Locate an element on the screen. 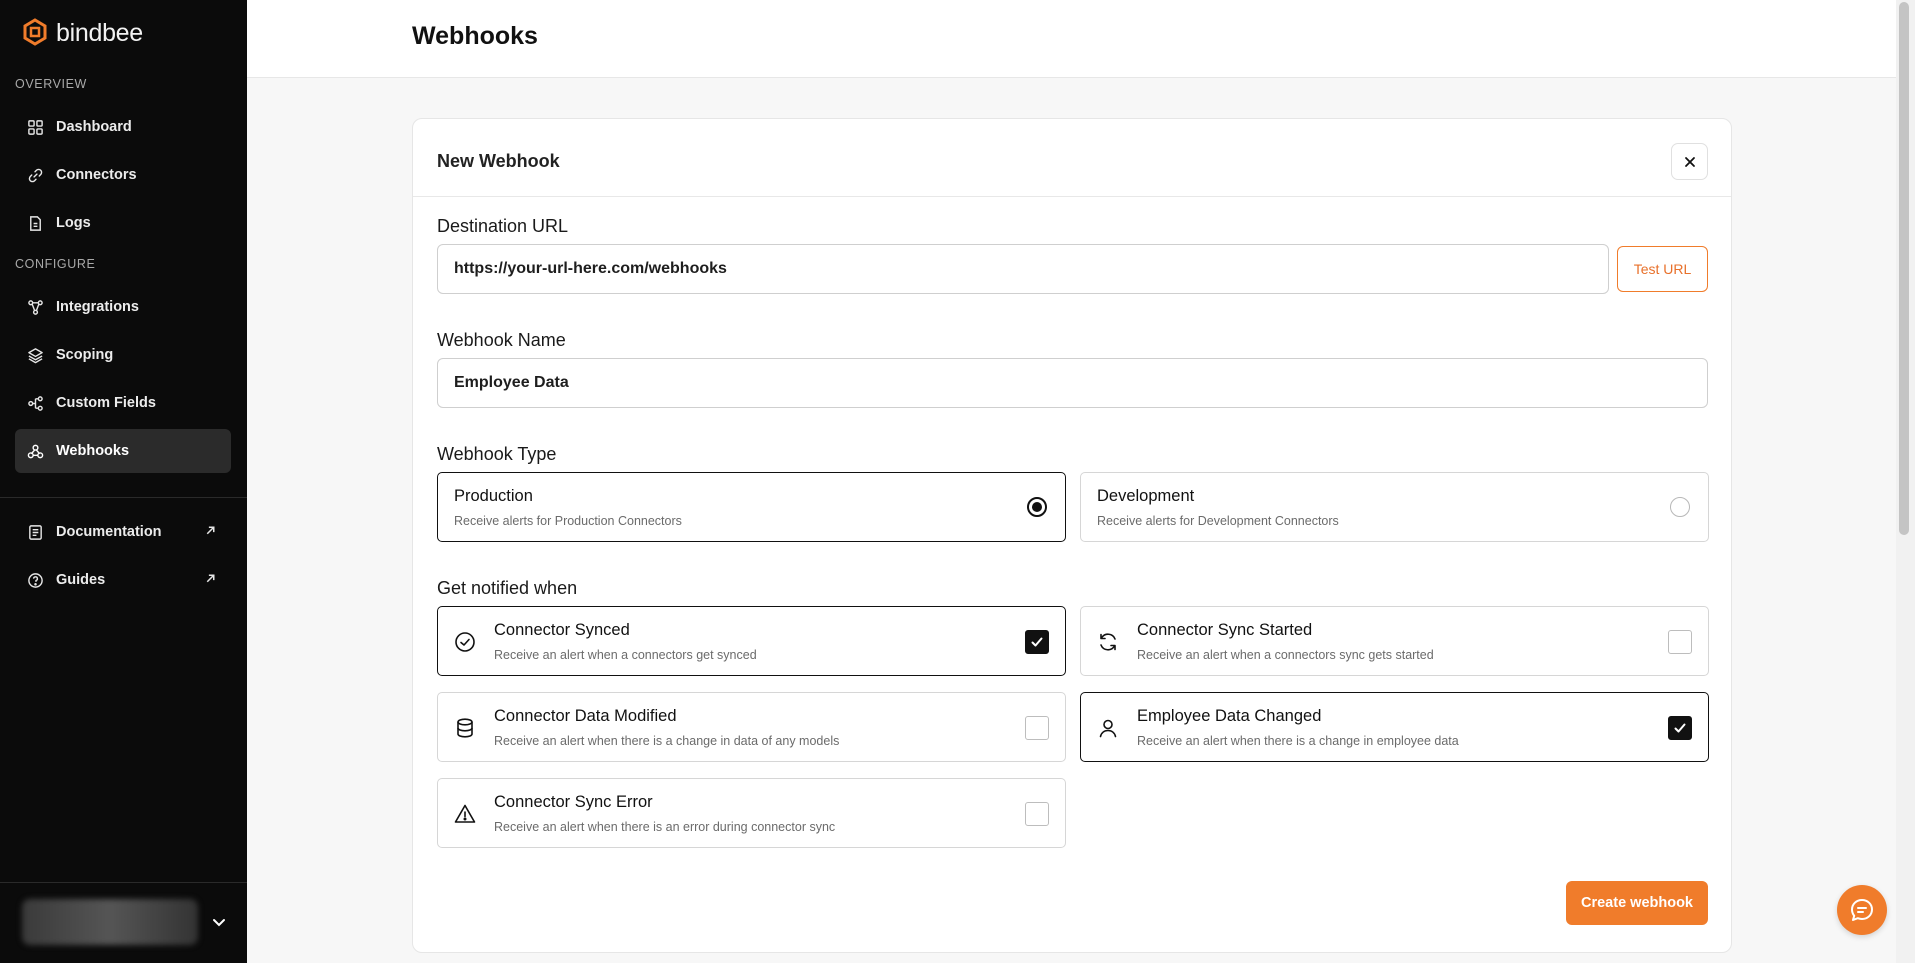 Image resolution: width=1915 pixels, height=963 pixels. refresh-icon is located at coordinates (1108, 642).